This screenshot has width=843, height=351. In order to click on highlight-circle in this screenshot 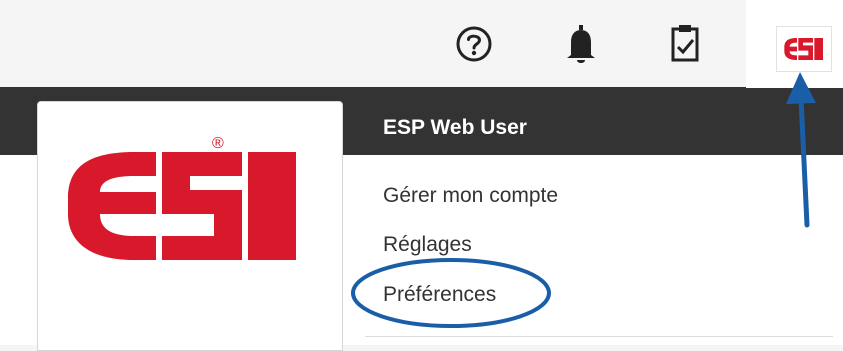, I will do `click(451, 293)`.